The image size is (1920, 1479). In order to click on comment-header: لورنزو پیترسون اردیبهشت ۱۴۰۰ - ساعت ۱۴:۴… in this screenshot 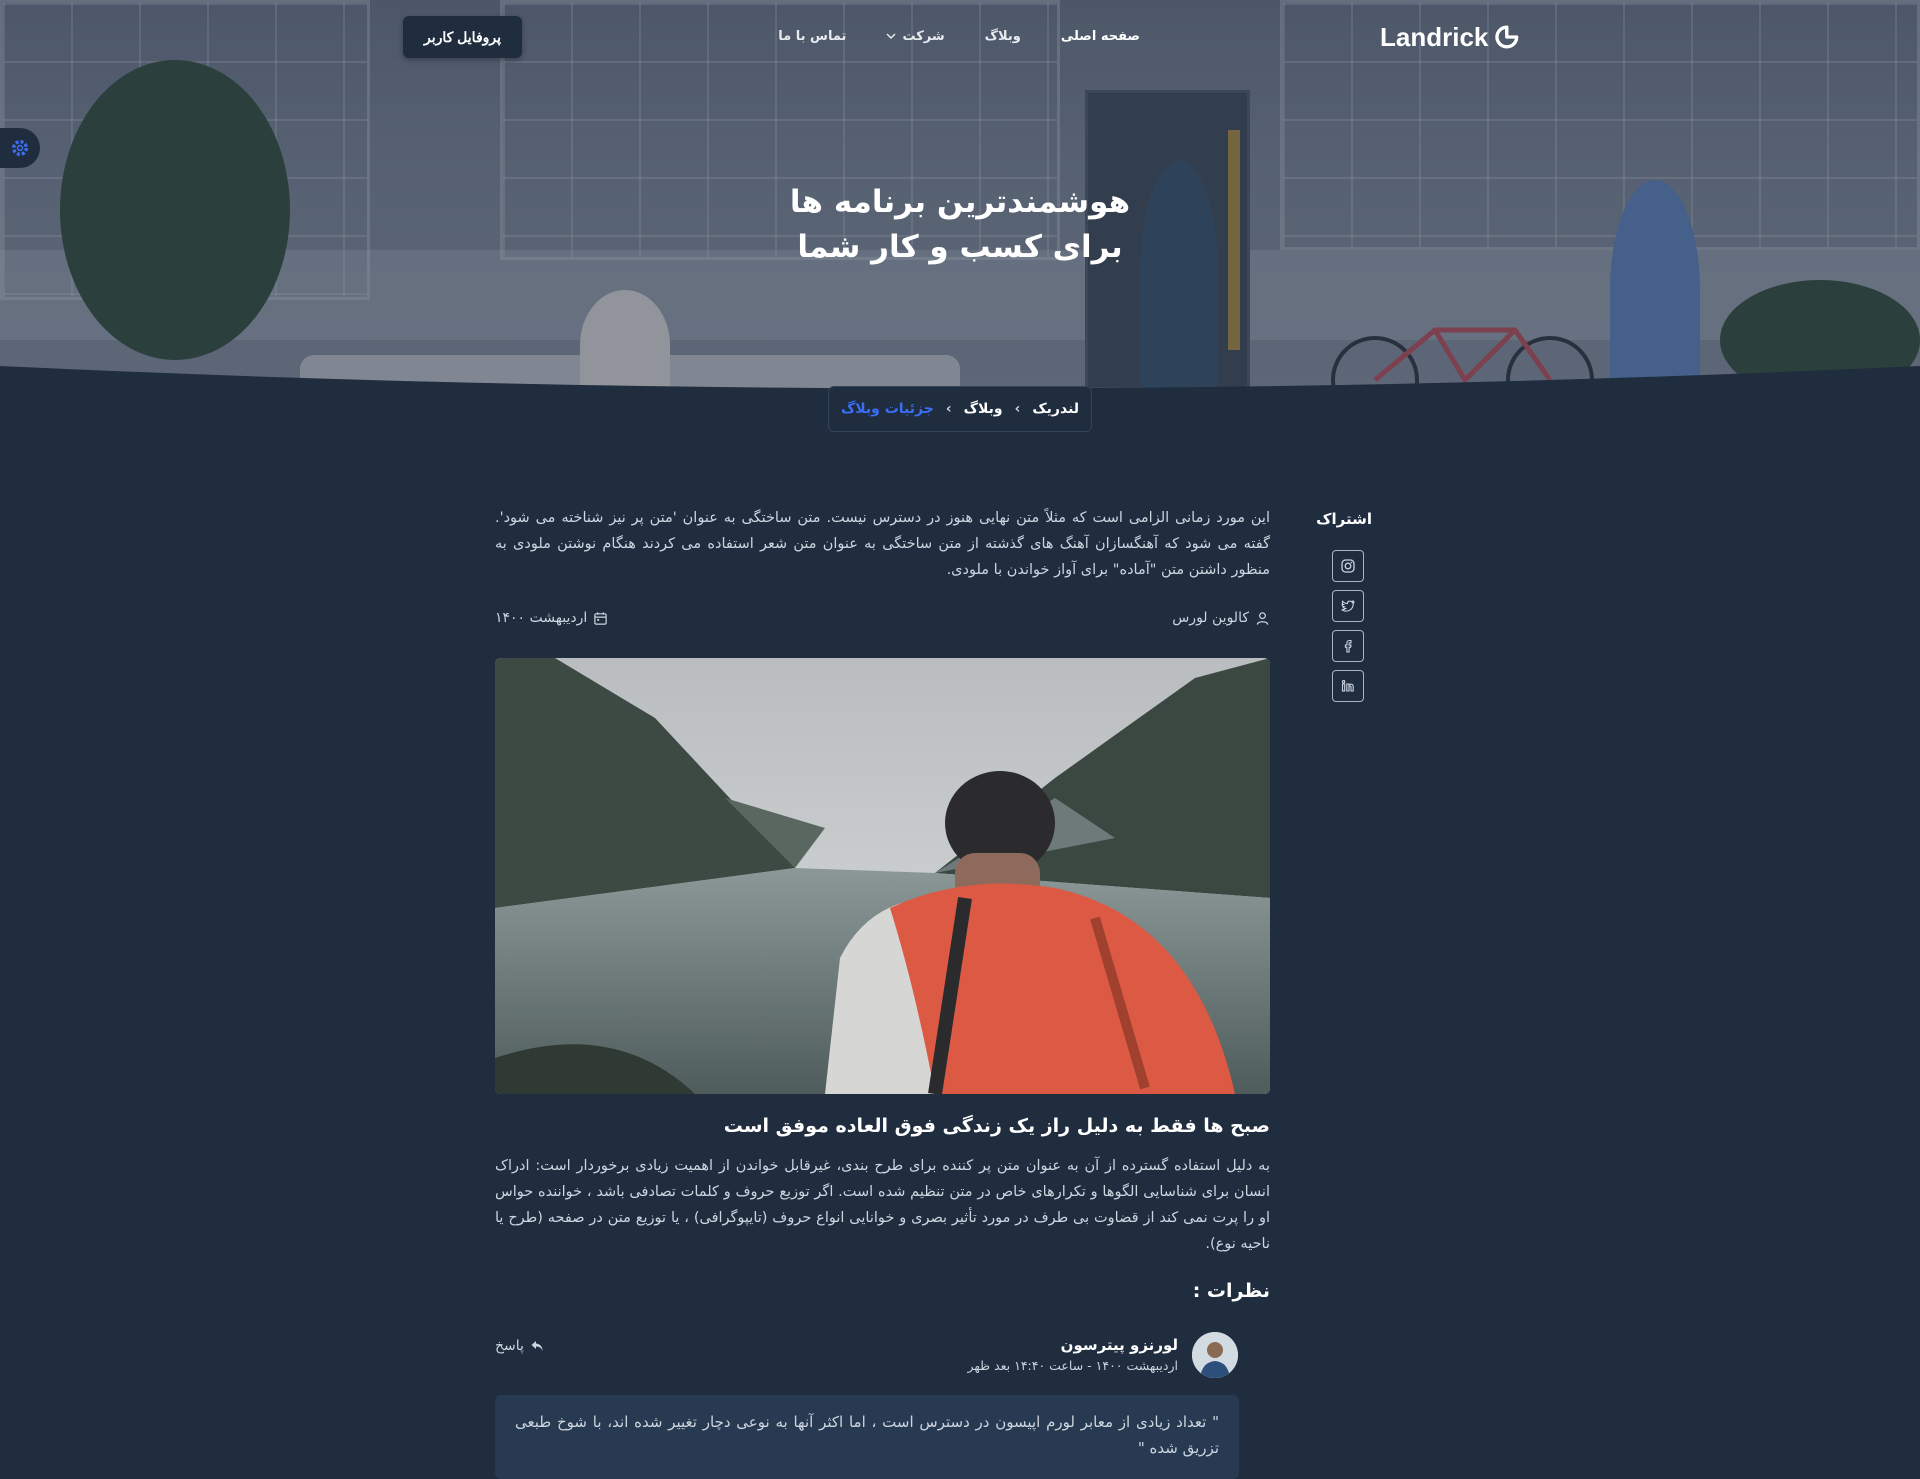, I will do `click(882, 1355)`.